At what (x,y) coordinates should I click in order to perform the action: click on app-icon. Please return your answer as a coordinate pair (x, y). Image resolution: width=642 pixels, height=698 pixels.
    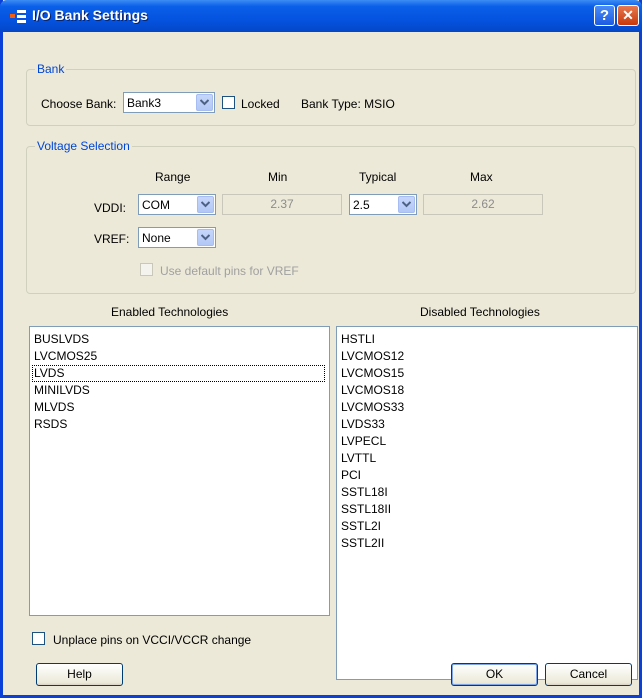
    Looking at the image, I should click on (18, 17).